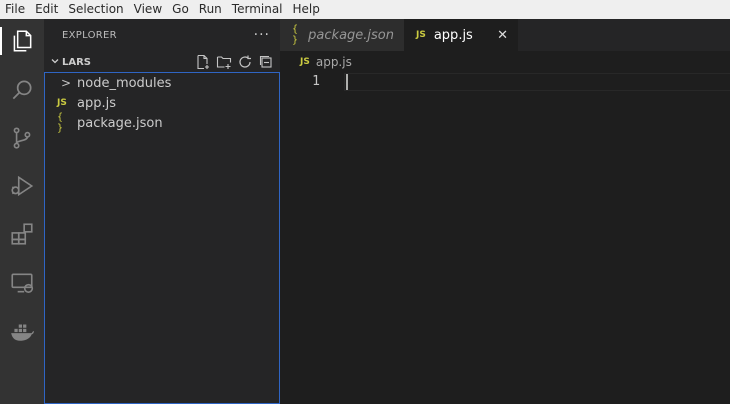  Describe the element at coordinates (537, 82) in the screenshot. I see `current-line-highlight` at that location.